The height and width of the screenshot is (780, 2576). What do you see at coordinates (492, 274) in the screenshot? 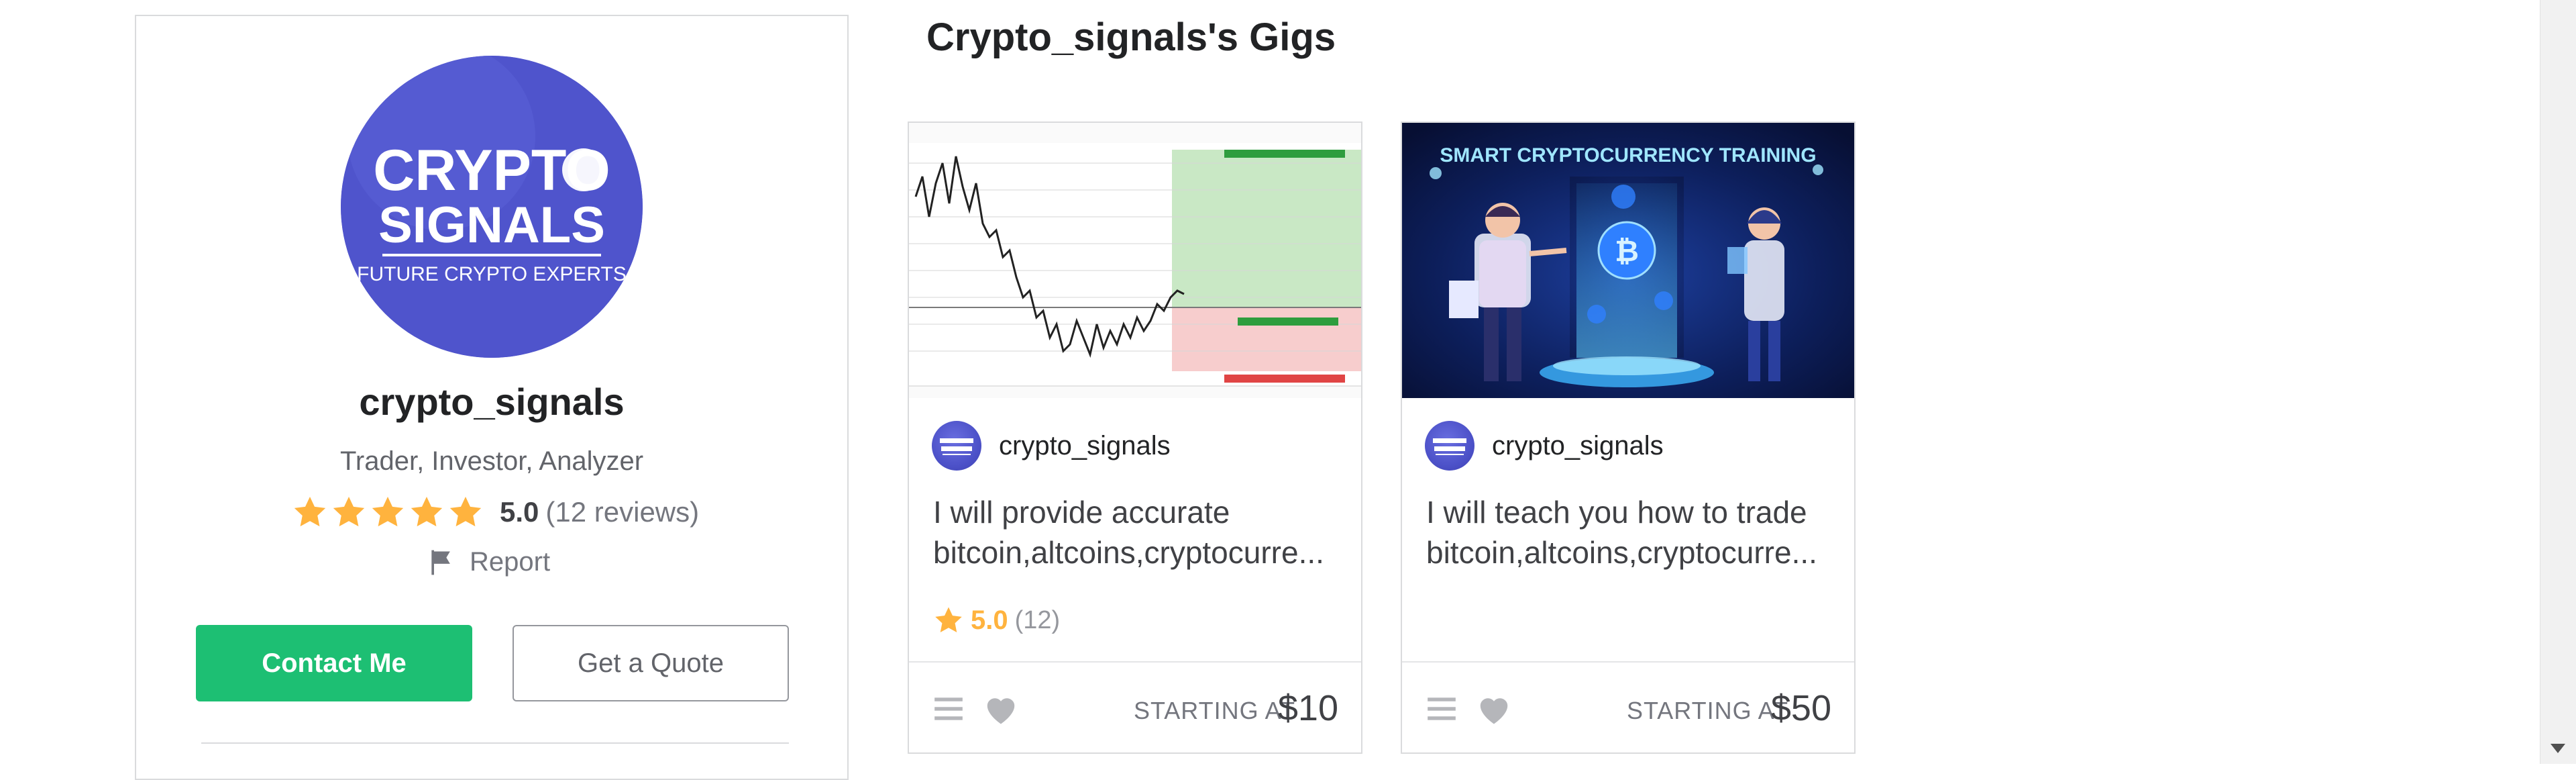
I see `svg-text: FUTURE CRYPTO EXPERTS` at bounding box center [492, 274].